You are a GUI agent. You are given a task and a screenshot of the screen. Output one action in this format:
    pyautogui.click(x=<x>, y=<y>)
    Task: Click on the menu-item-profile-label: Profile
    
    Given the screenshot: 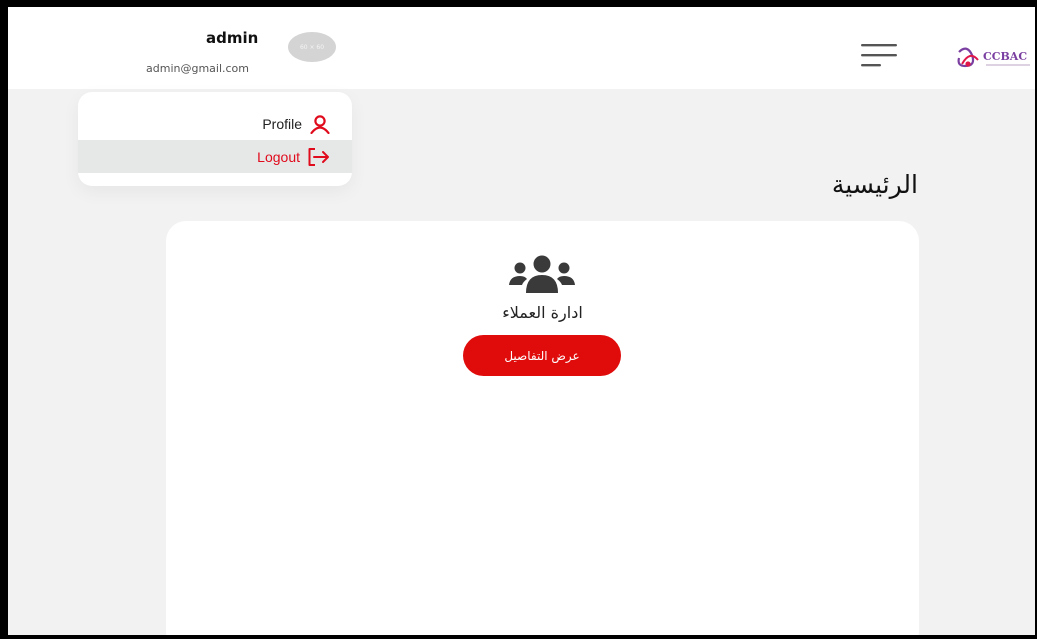 What is the action you would take?
    pyautogui.click(x=282, y=123)
    